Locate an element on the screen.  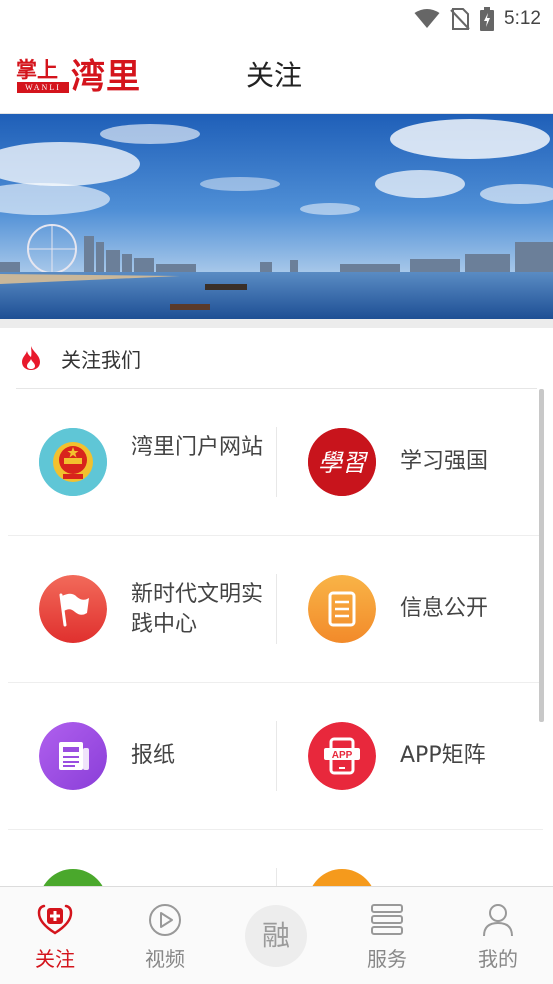
nav-item-video: 视频 is located at coordinates (165, 935).